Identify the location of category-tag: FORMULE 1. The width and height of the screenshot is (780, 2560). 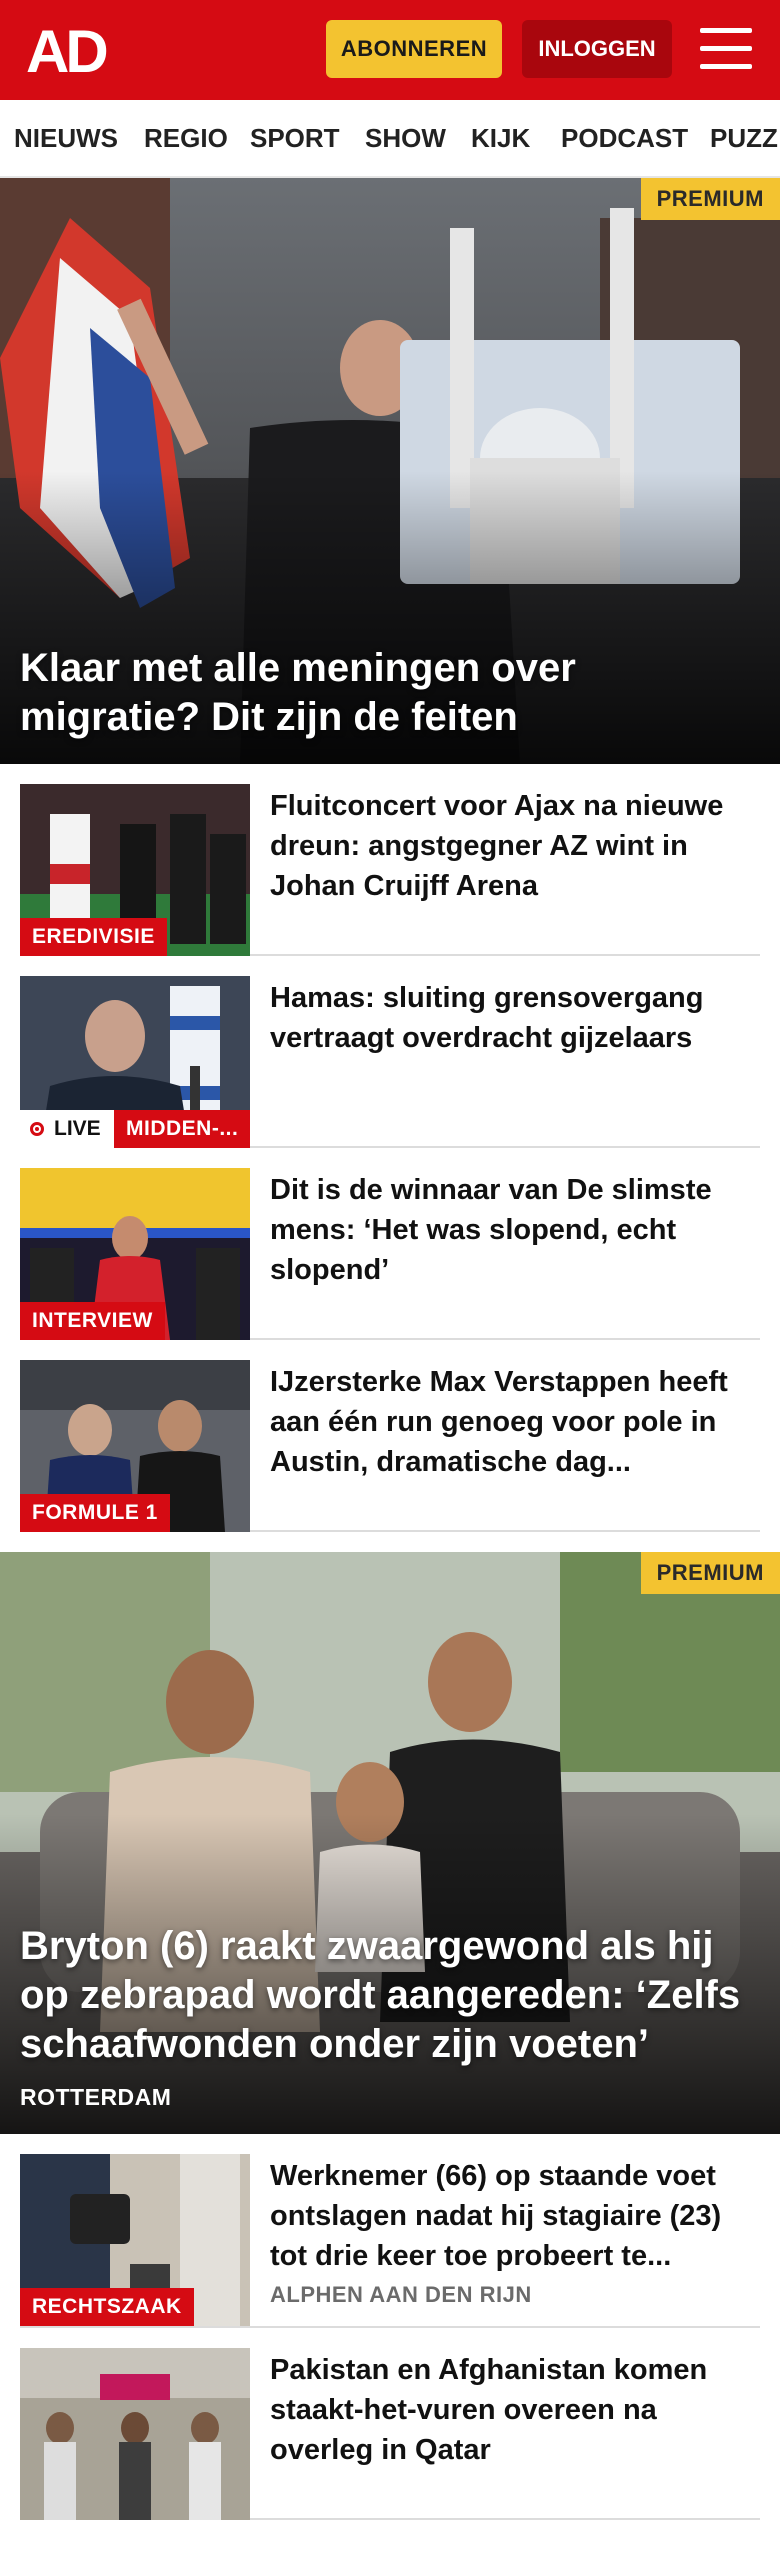
(95, 1513).